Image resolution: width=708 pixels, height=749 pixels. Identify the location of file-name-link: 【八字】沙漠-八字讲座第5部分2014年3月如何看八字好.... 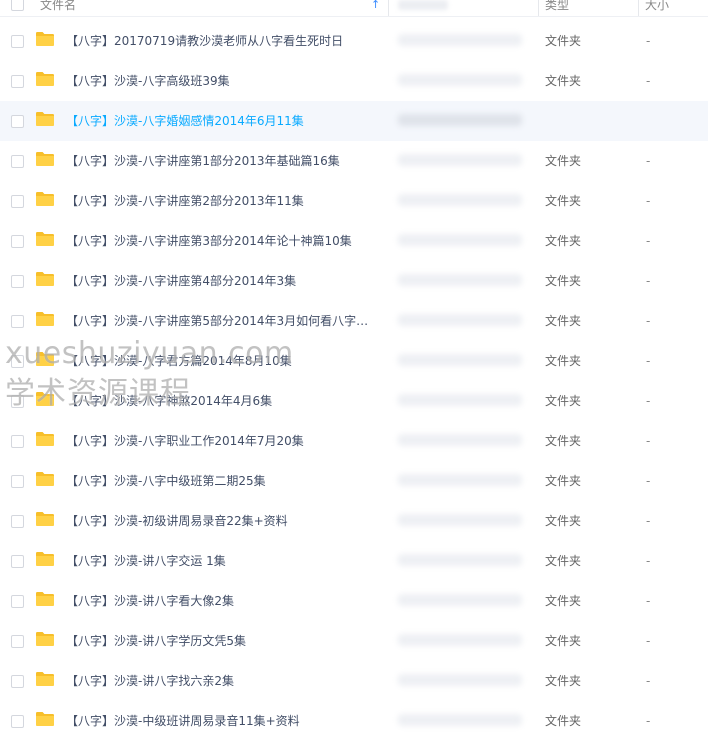
(222, 321).